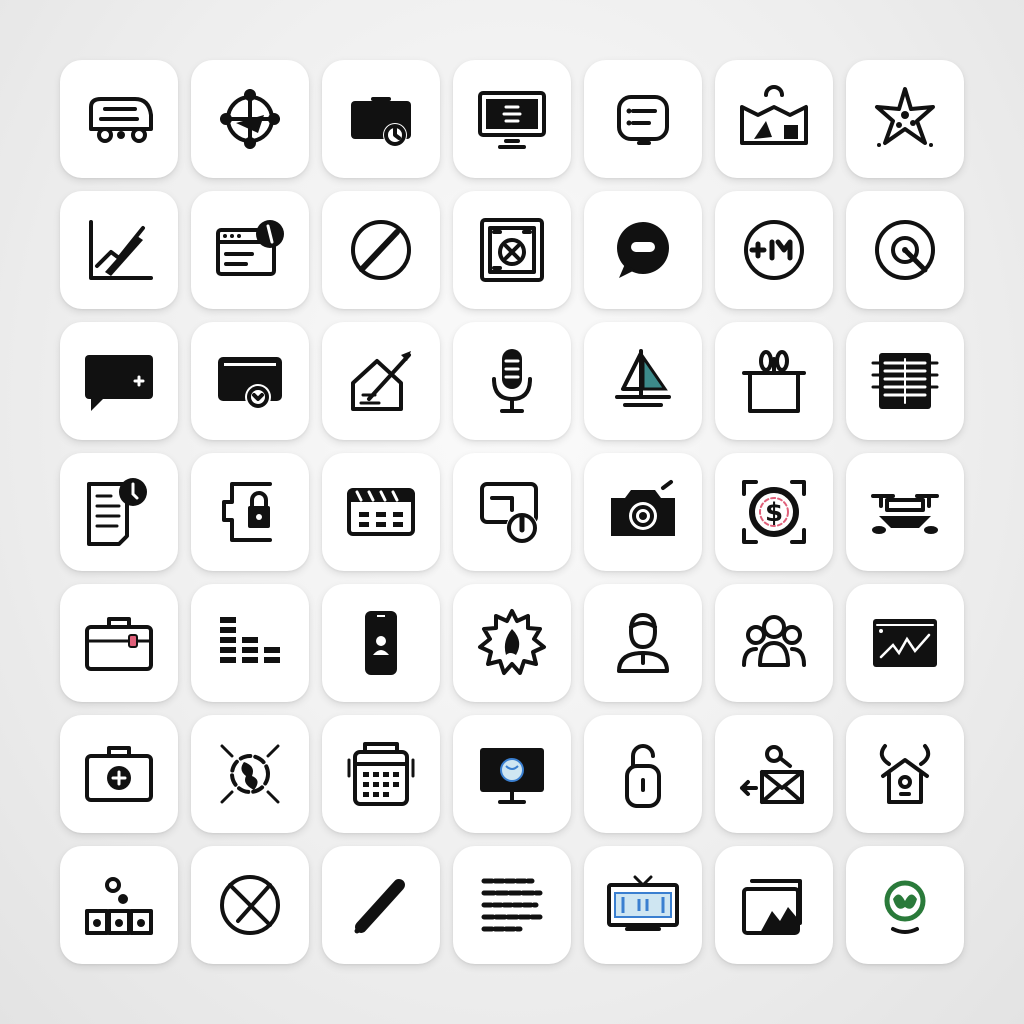  I want to click on smartphone-icon, so click(381, 643).